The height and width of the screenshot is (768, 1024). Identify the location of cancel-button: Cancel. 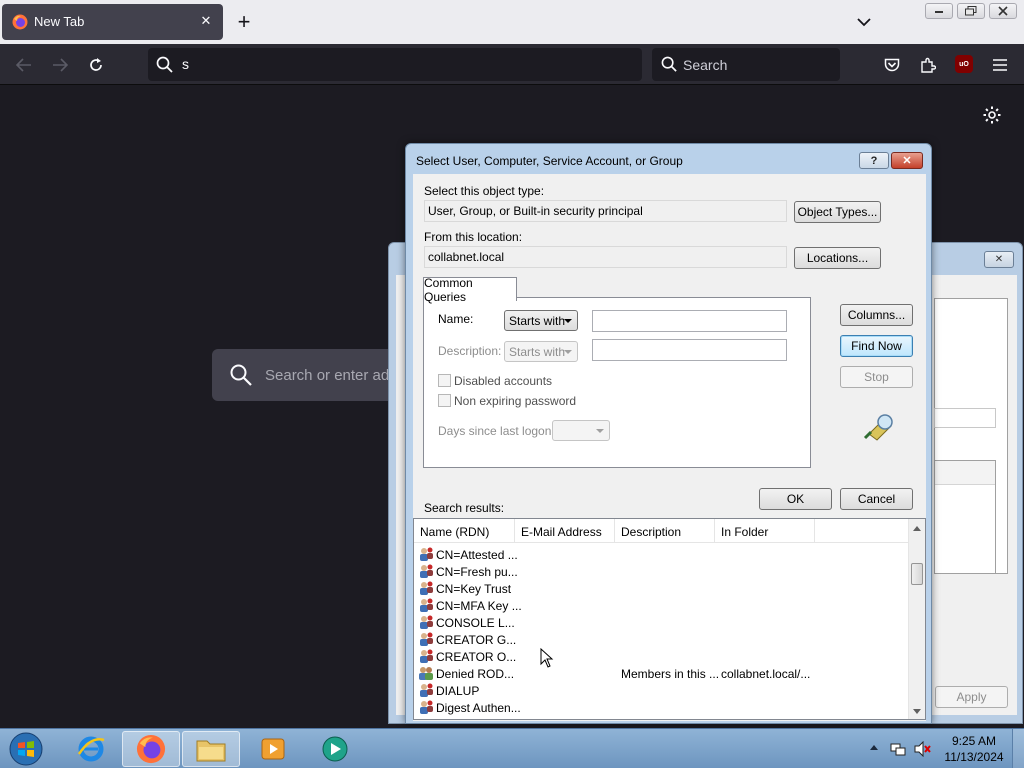
(876, 499).